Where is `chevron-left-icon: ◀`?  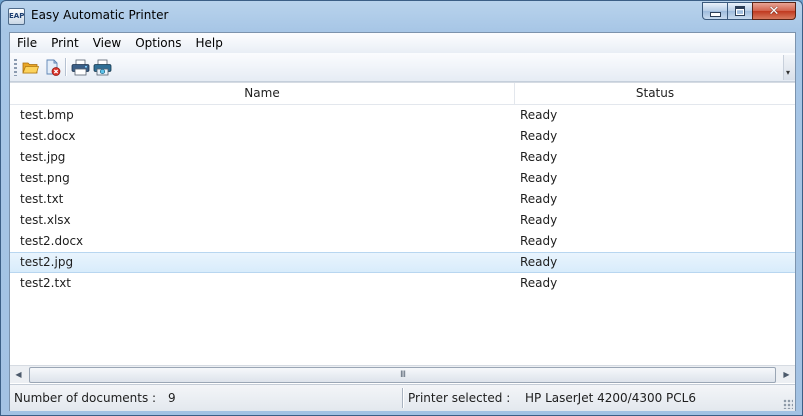 chevron-left-icon: ◀ is located at coordinates (18, 374).